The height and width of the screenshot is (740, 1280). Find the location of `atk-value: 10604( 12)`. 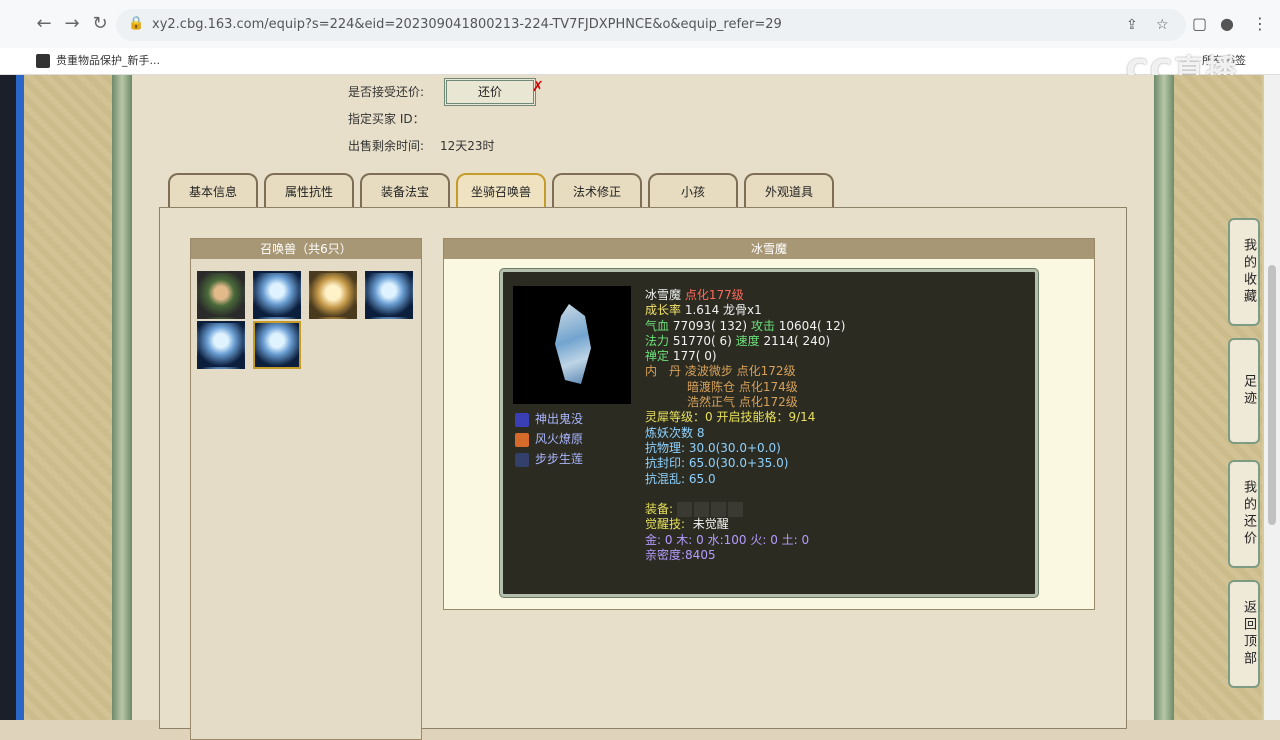

atk-value: 10604( 12) is located at coordinates (812, 325).